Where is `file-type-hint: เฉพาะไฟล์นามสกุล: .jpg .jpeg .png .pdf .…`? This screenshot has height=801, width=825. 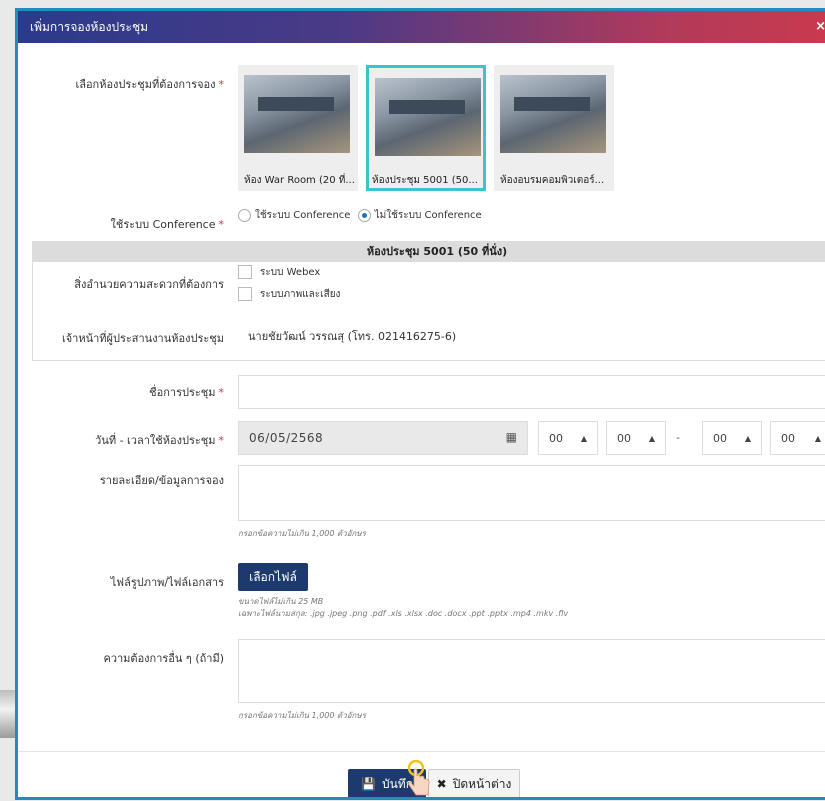
file-type-hint: เฉพาะไฟล์นามสกุล: .jpg .jpeg .png .pdf .… is located at coordinates (403, 613).